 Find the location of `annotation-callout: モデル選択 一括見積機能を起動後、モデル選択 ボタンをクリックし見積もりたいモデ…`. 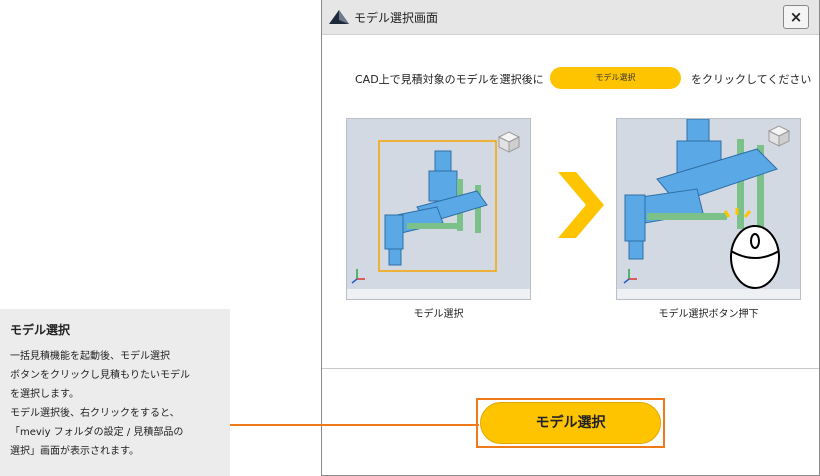

annotation-callout: モデル選択 一括見積機能を起動後、モデル選択 ボタンをクリックし見積もりたいモデ… is located at coordinates (115, 392).